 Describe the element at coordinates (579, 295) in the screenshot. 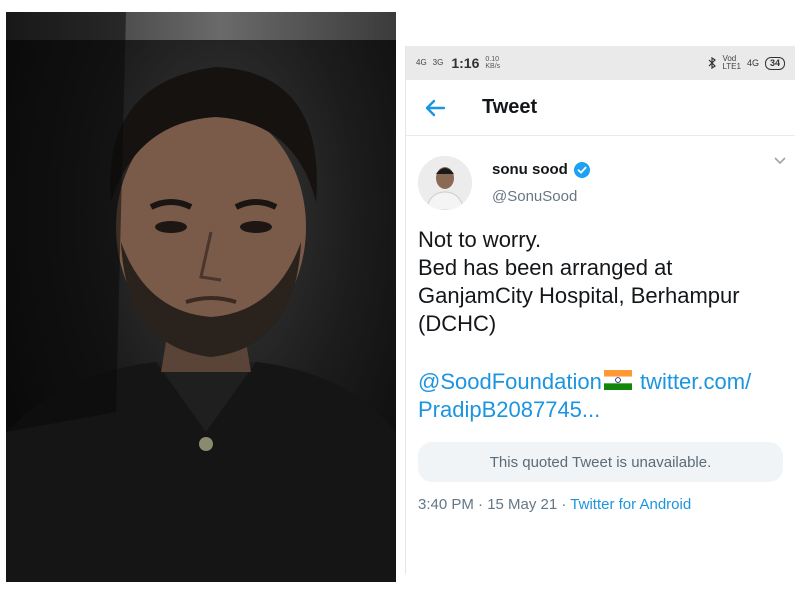

I see `tweet-line-3: GanjamCity Hospital, Berhampur` at that location.